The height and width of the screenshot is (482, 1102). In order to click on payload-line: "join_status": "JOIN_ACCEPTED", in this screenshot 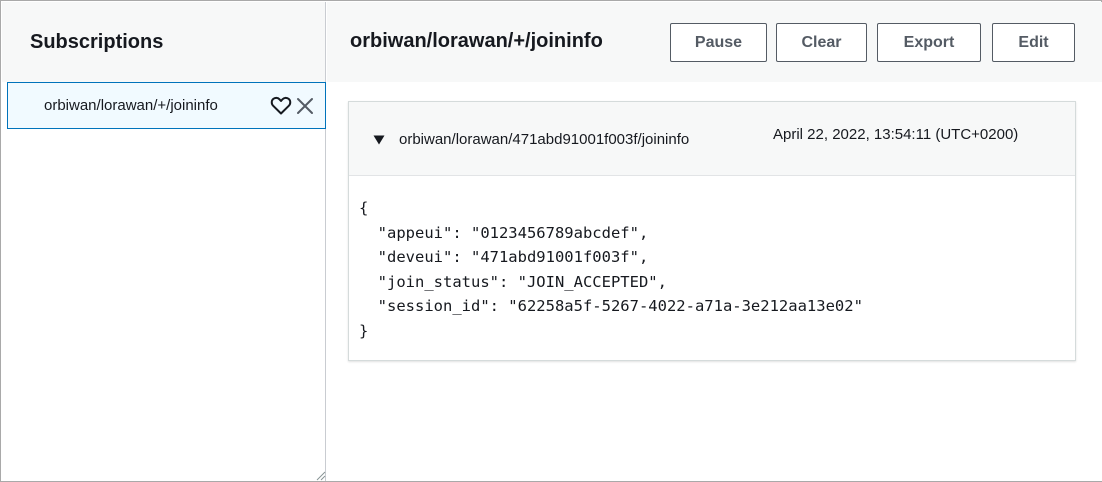, I will do `click(513, 281)`.